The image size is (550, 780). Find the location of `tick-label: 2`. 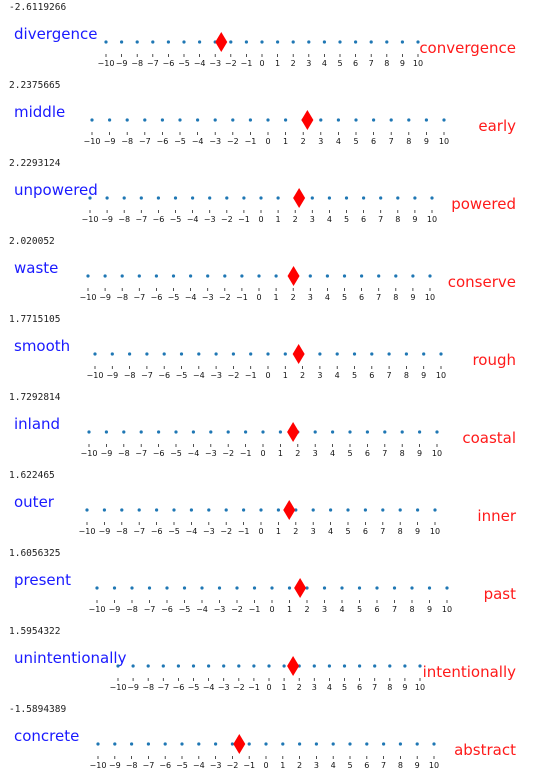

tick-label: 2 is located at coordinates (293, 297).